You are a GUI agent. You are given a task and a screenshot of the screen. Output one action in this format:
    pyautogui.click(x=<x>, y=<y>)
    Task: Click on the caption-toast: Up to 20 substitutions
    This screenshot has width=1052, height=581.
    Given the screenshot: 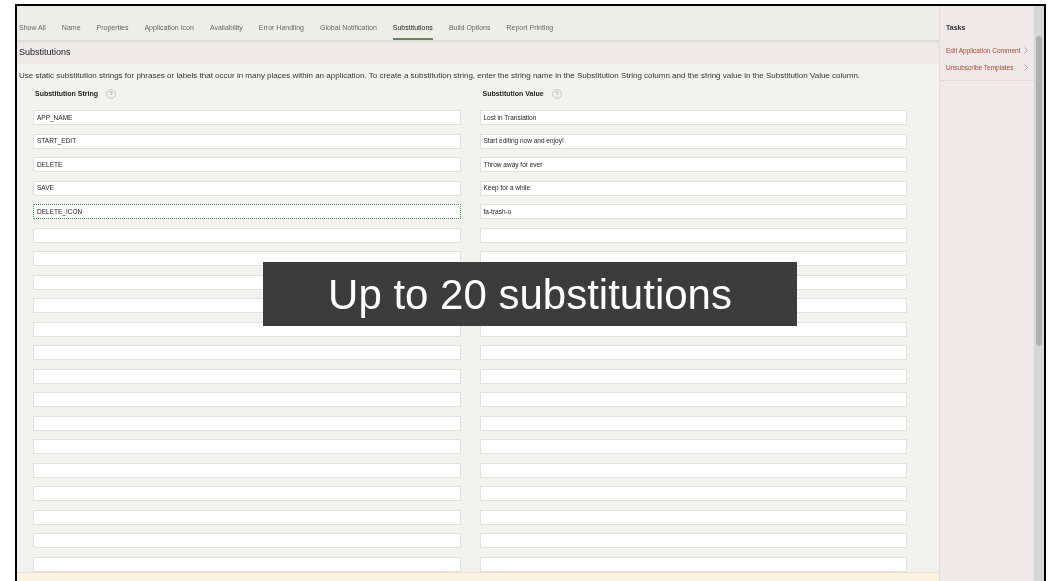 What is the action you would take?
    pyautogui.click(x=530, y=294)
    